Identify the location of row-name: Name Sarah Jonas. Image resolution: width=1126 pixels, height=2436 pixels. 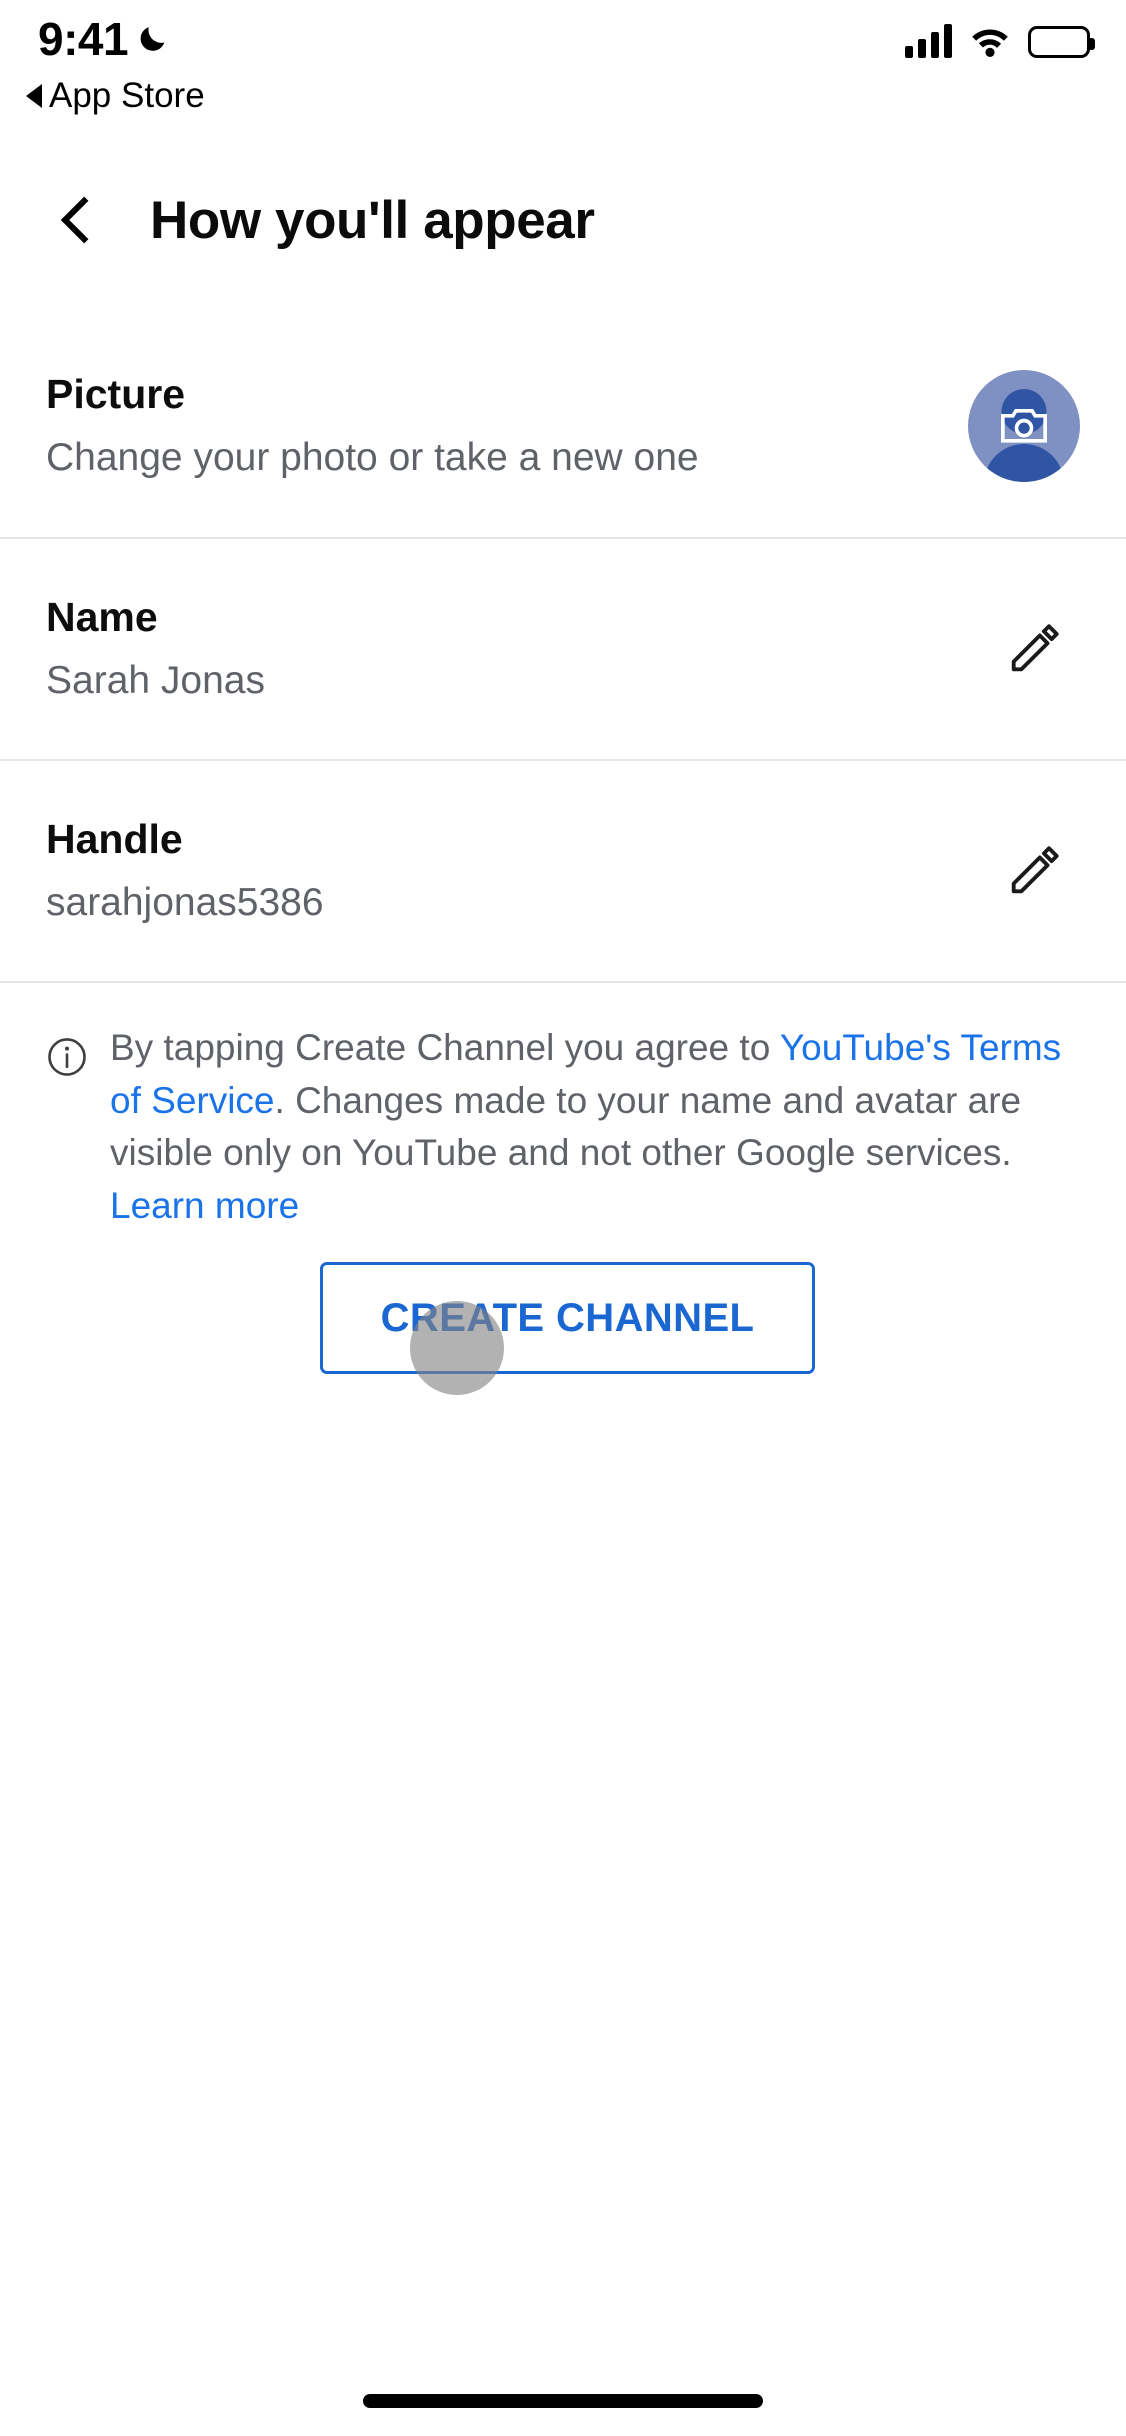
(563, 649).